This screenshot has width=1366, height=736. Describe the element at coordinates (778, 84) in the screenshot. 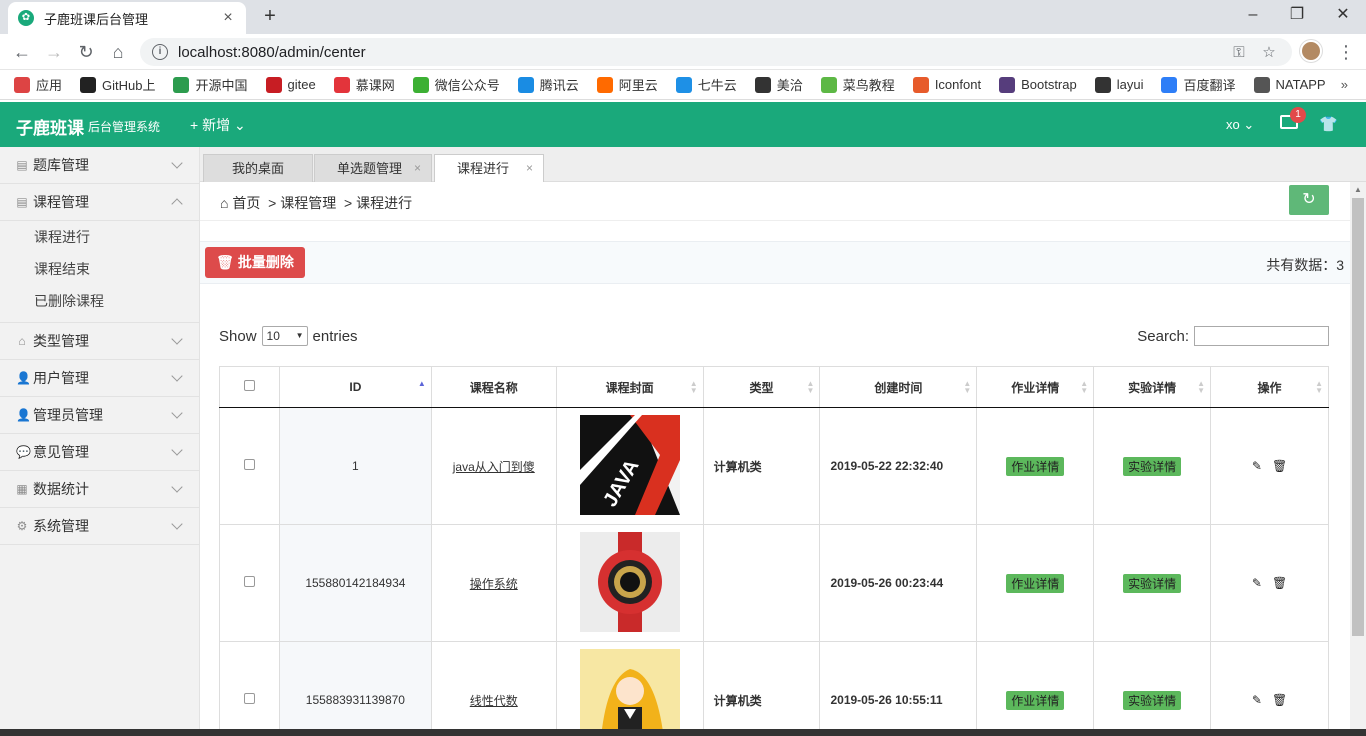

I see `bookmark-item: 美洽` at that location.